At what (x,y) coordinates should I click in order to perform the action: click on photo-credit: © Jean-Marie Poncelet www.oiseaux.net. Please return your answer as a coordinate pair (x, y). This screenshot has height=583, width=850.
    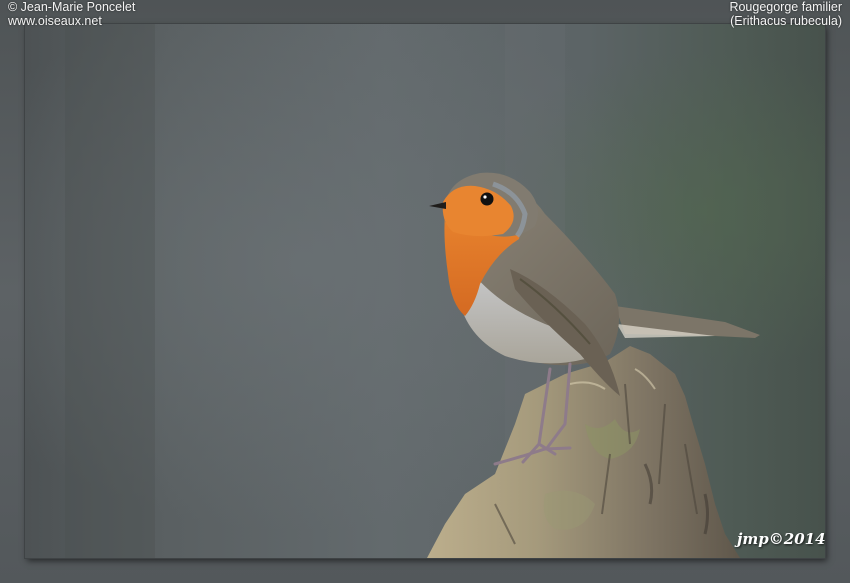
    Looking at the image, I should click on (71, 14).